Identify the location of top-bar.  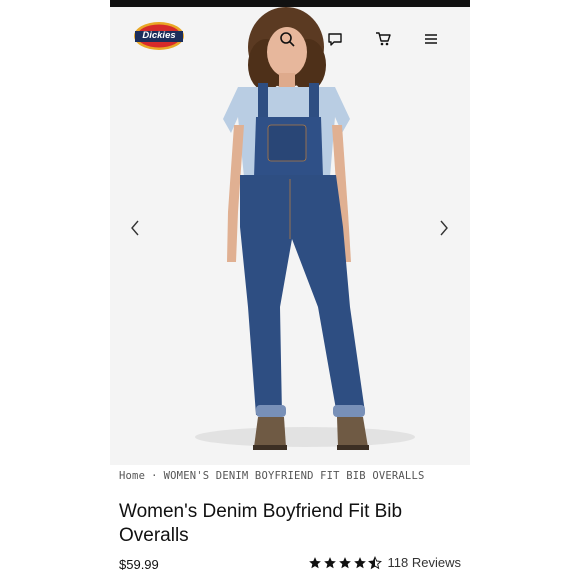
(290, 3).